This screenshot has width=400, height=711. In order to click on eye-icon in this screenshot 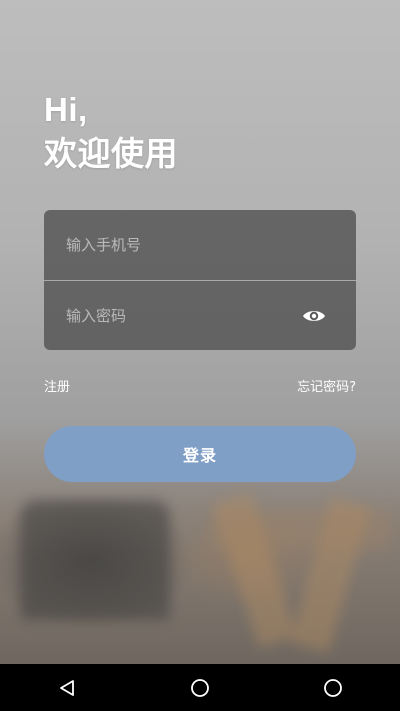, I will do `click(314, 316)`.